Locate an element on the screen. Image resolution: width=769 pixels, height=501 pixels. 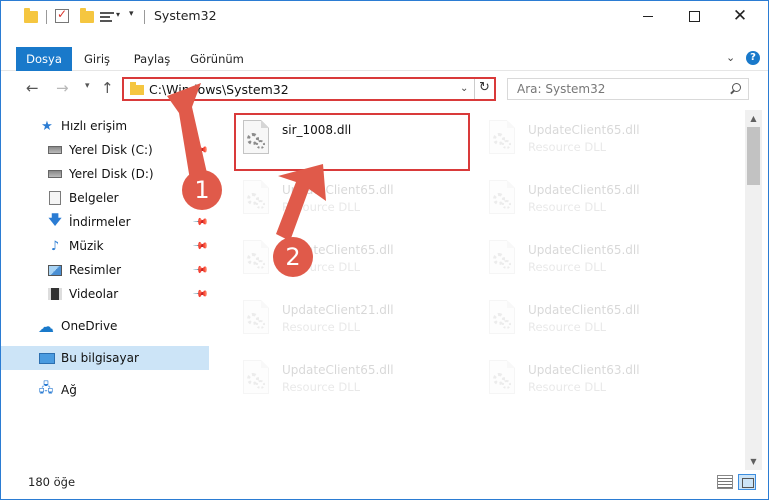
new-folder-icon is located at coordinates (87, 15).